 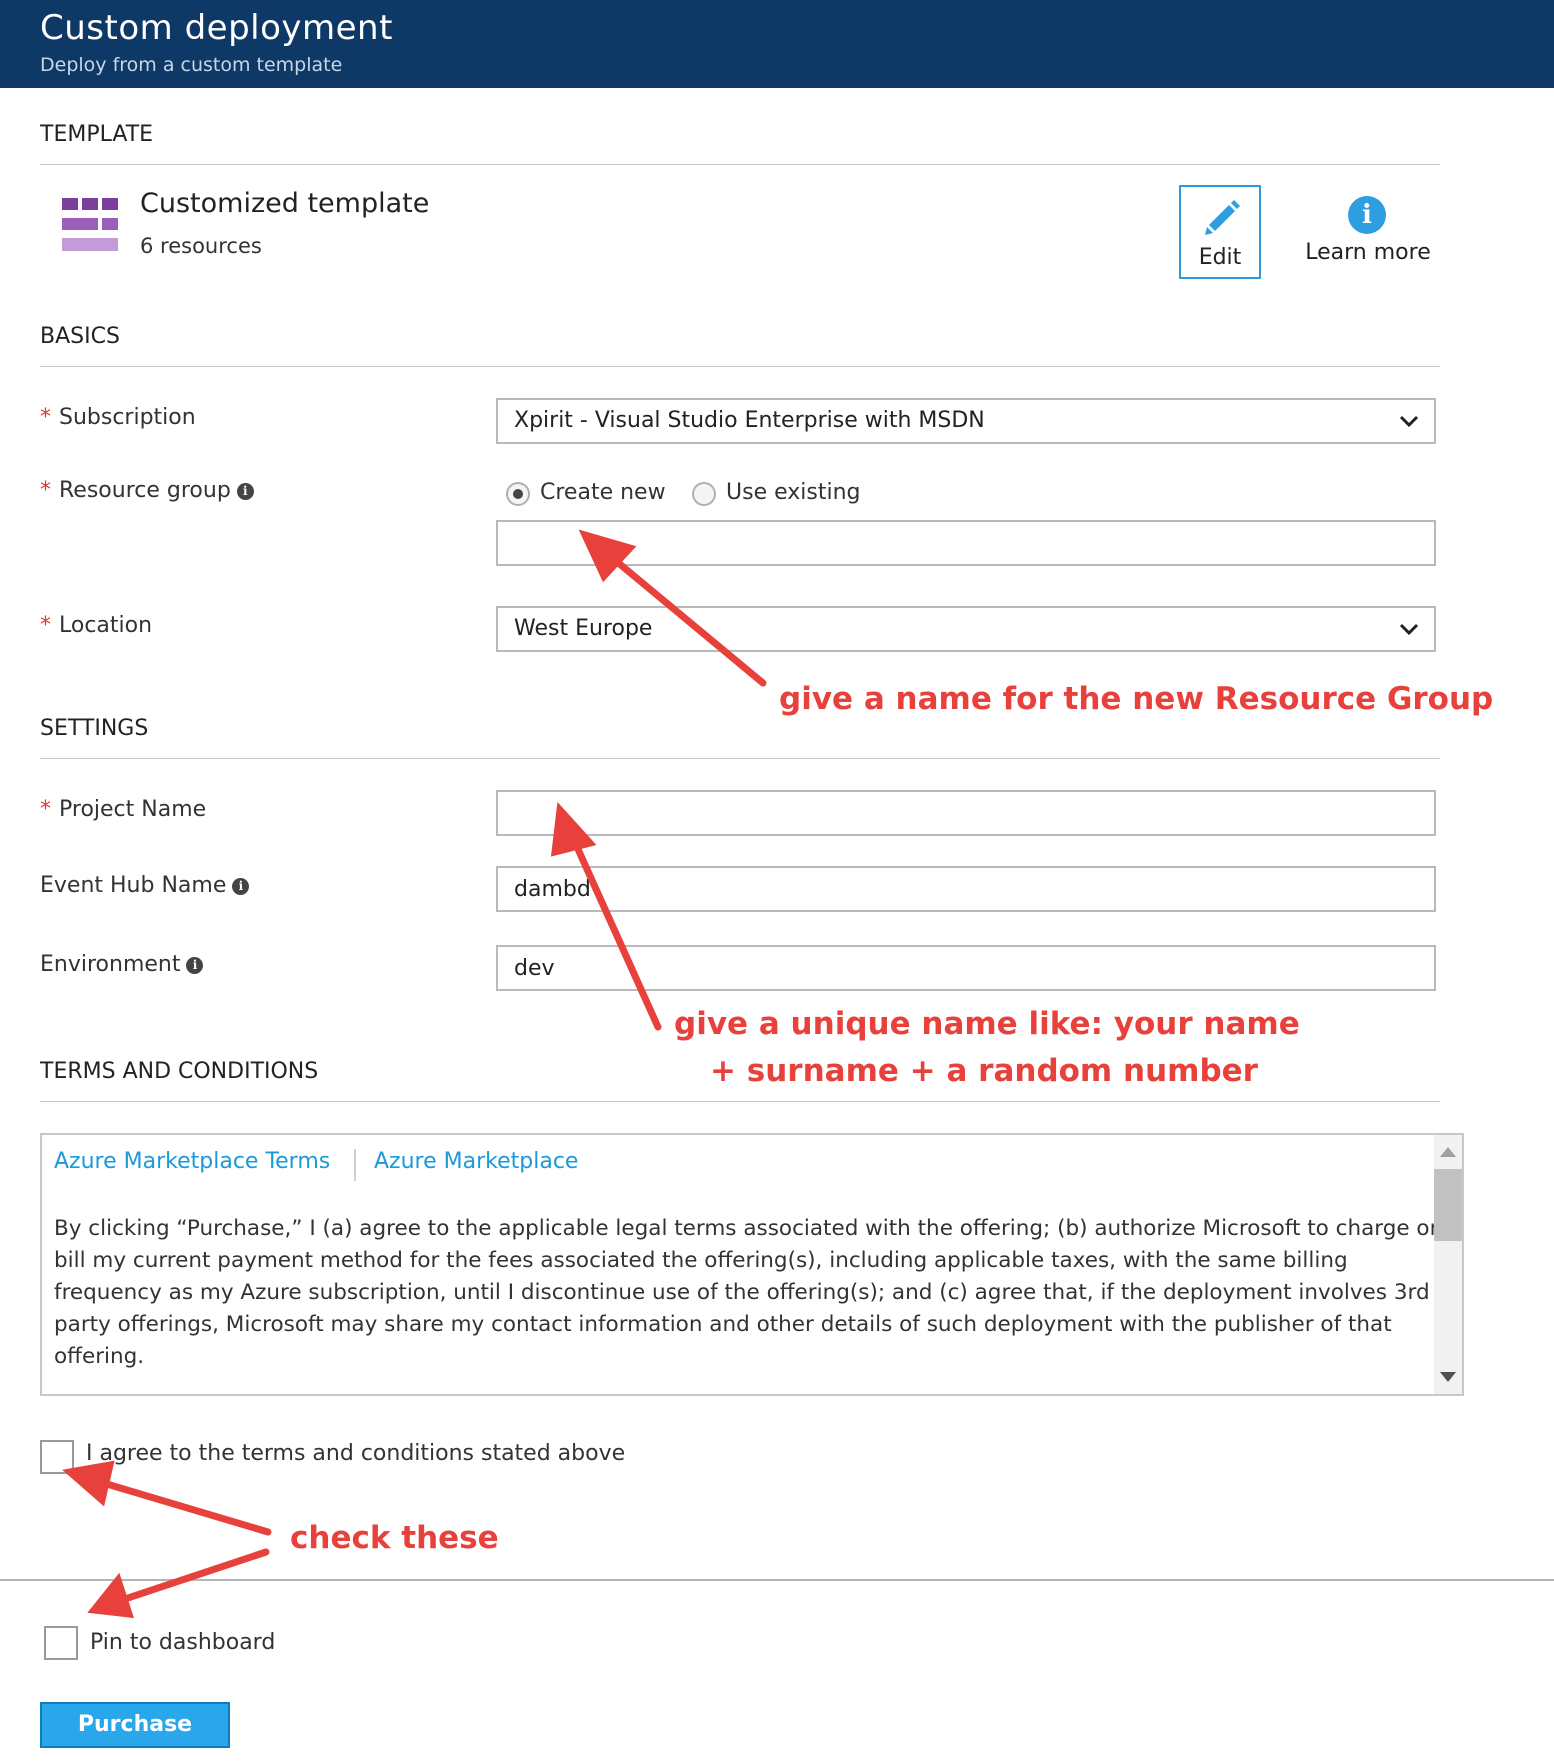 I want to click on agree-terms-checkbox, so click(x=57, y=1457).